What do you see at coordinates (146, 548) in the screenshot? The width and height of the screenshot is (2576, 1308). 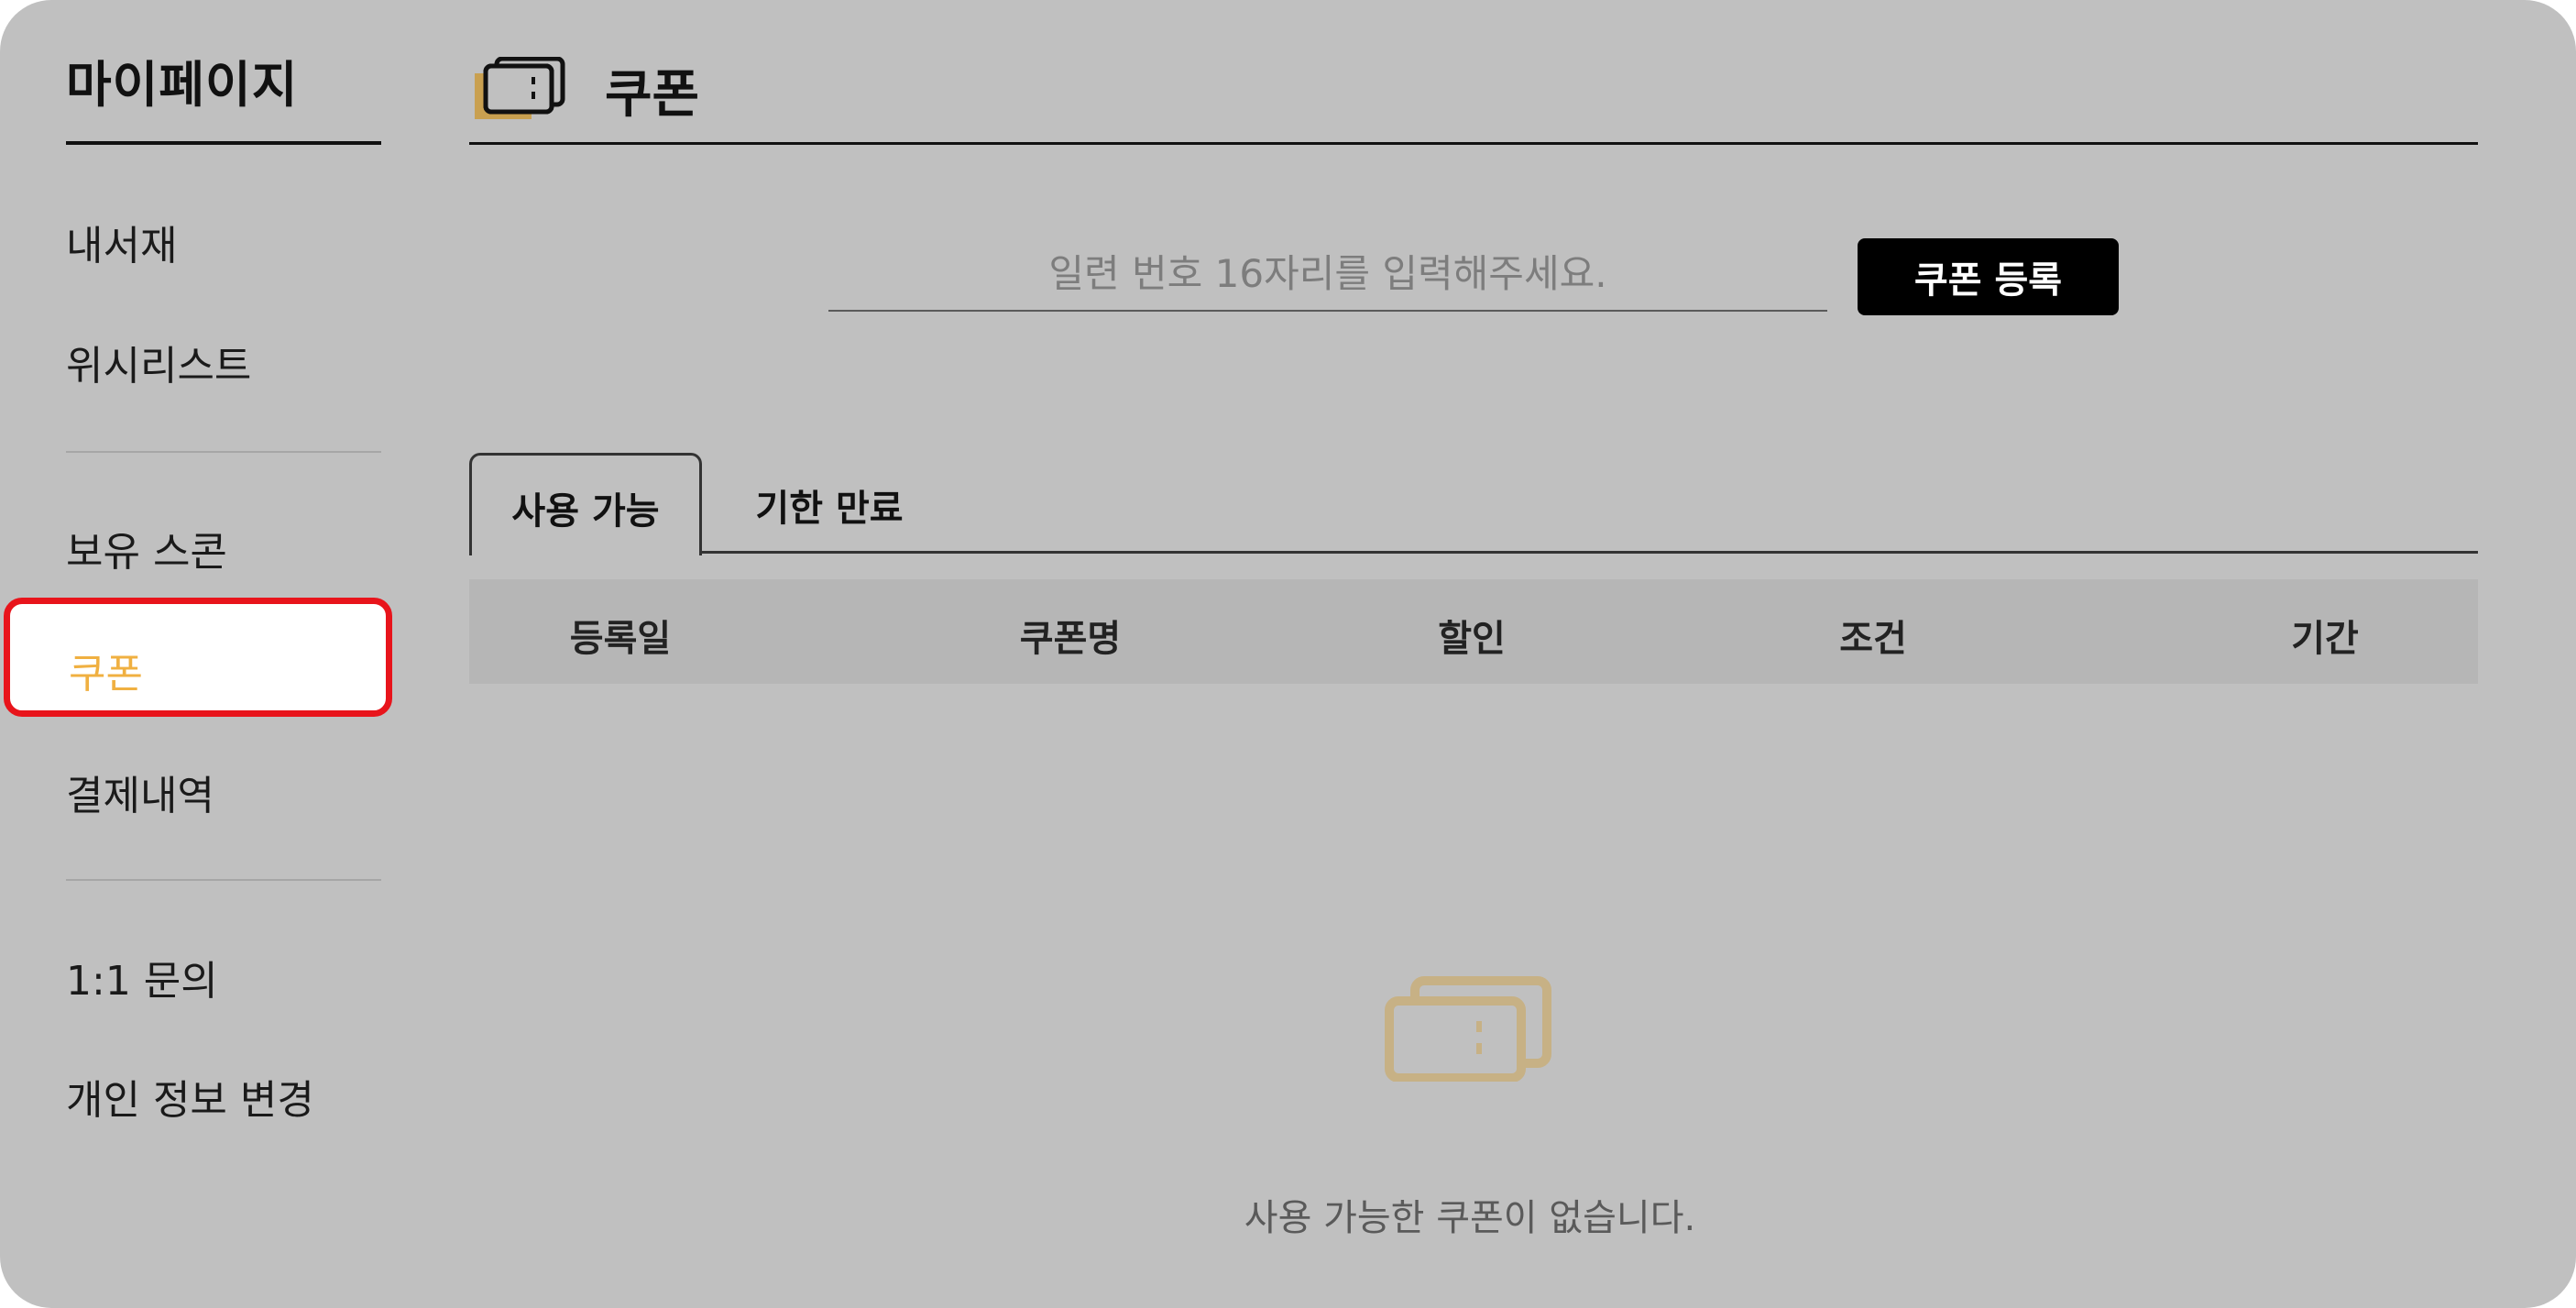 I see `sidebar-item-scone-balance: 보유 스콘` at bounding box center [146, 548].